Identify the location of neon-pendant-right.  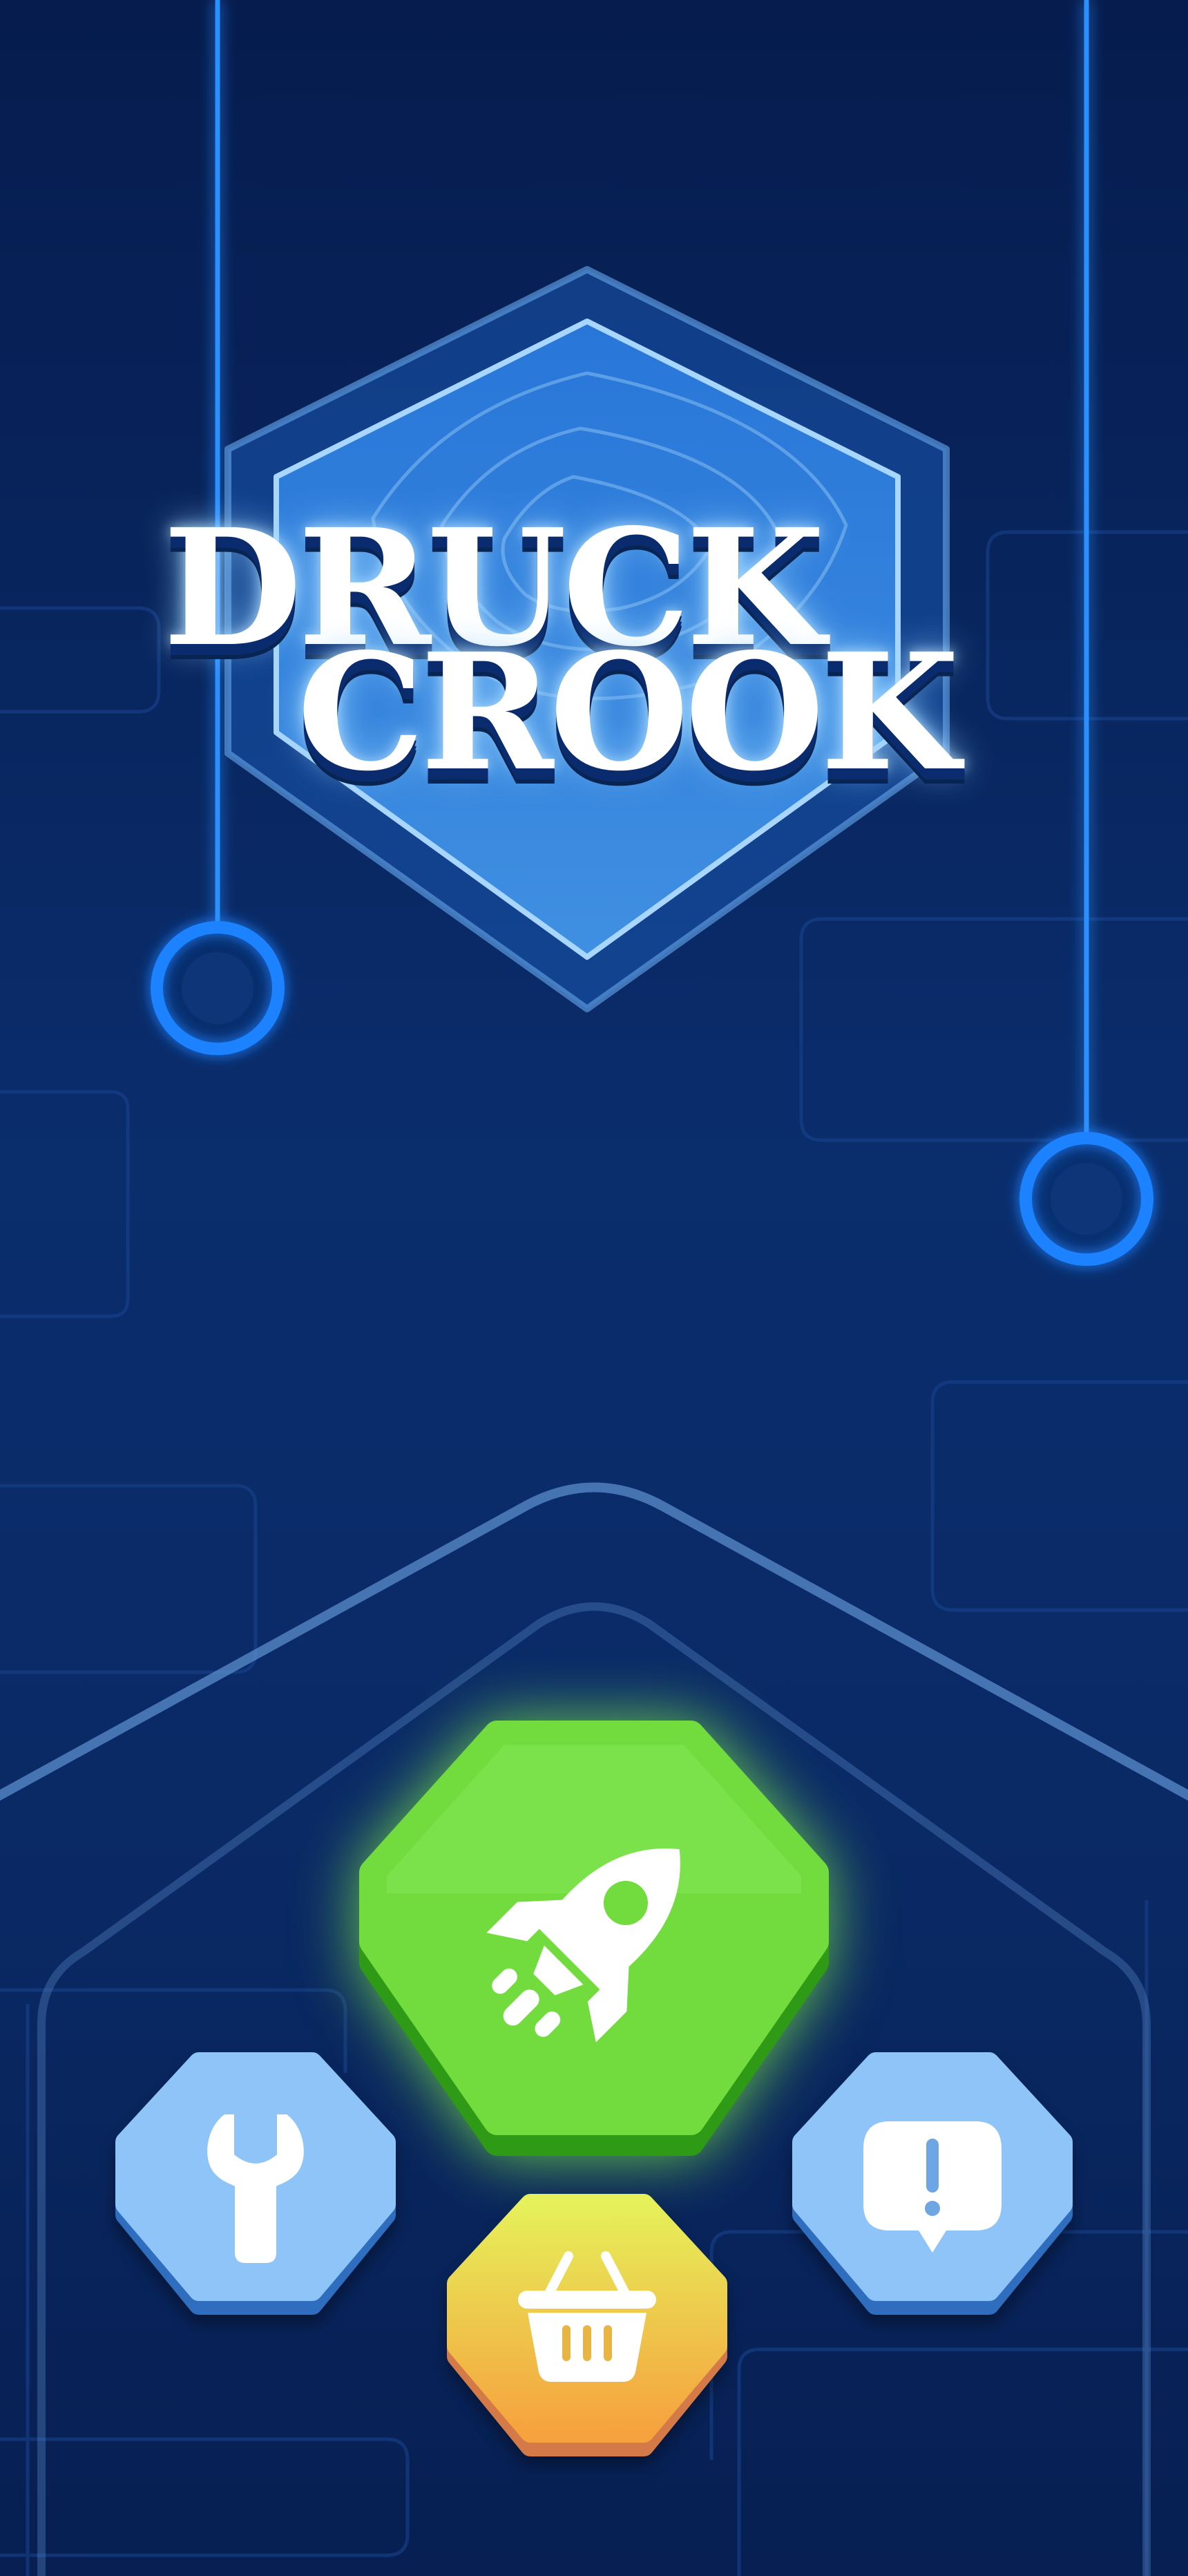
(1086, 633).